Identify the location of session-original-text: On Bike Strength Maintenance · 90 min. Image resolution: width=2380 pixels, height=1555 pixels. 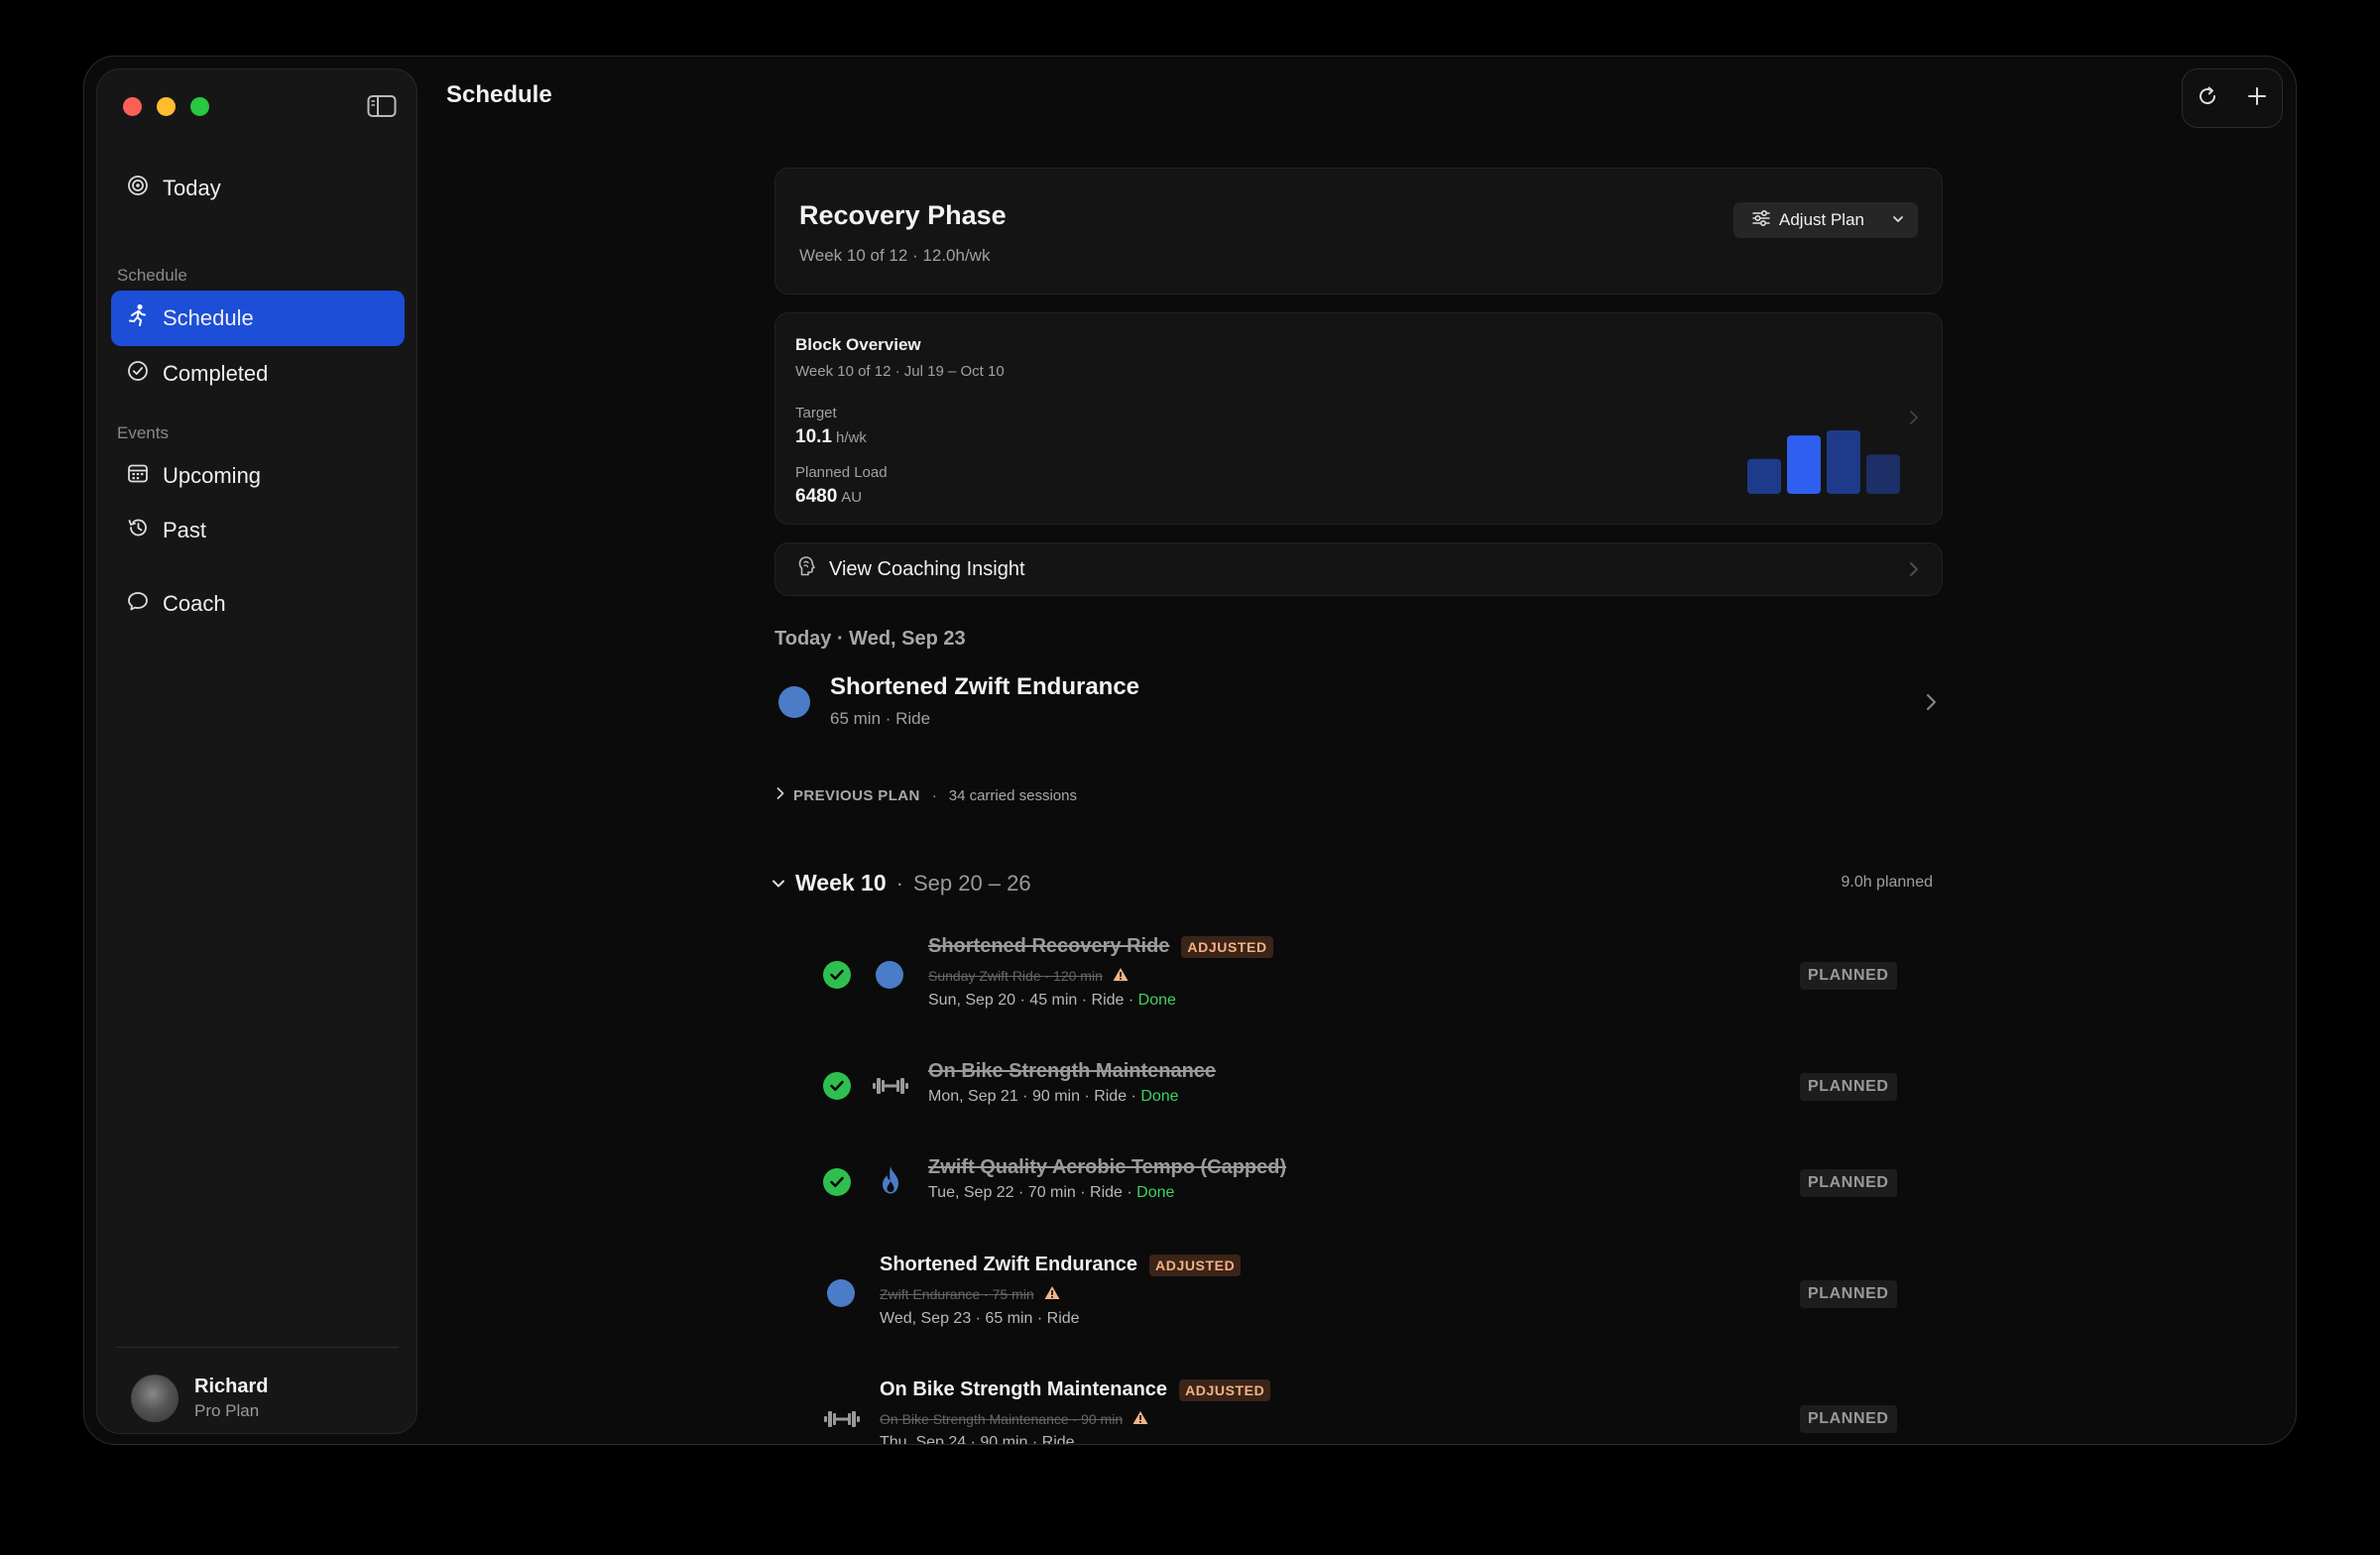
(1002, 1419).